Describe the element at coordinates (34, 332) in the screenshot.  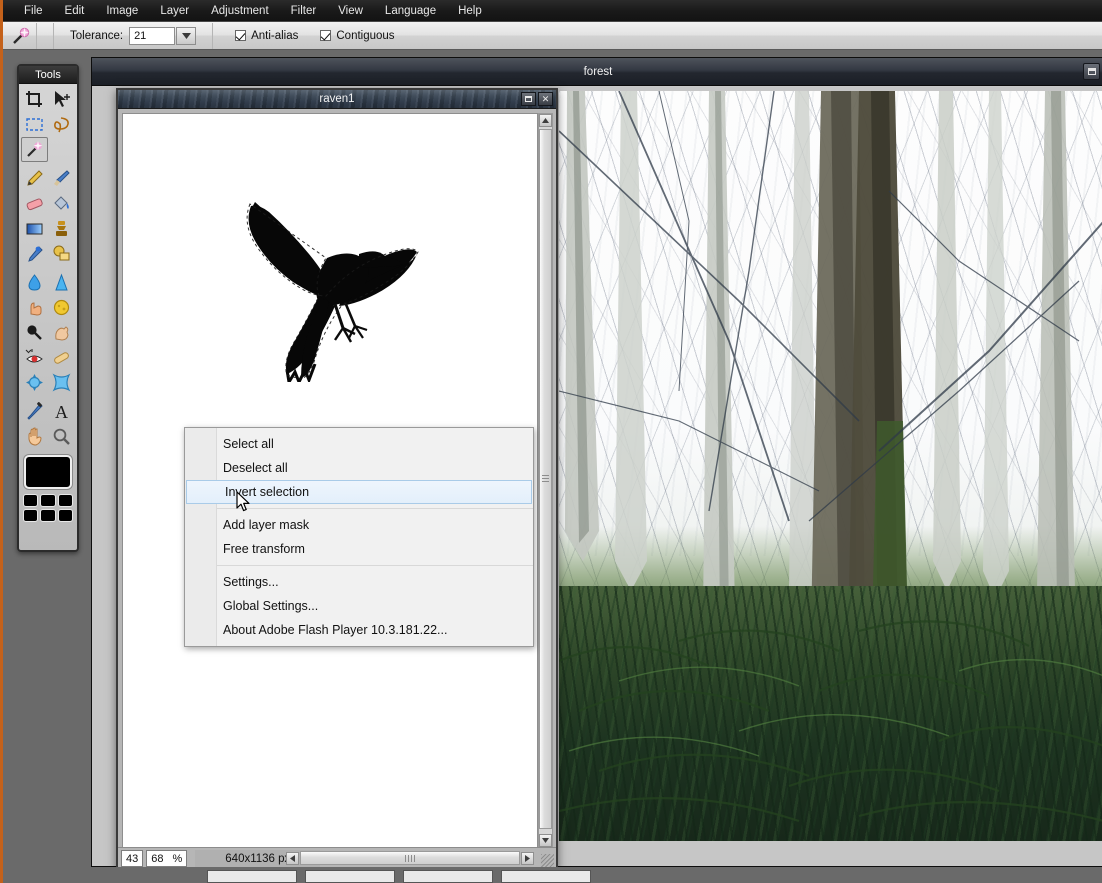
I see `burn-tool` at that location.